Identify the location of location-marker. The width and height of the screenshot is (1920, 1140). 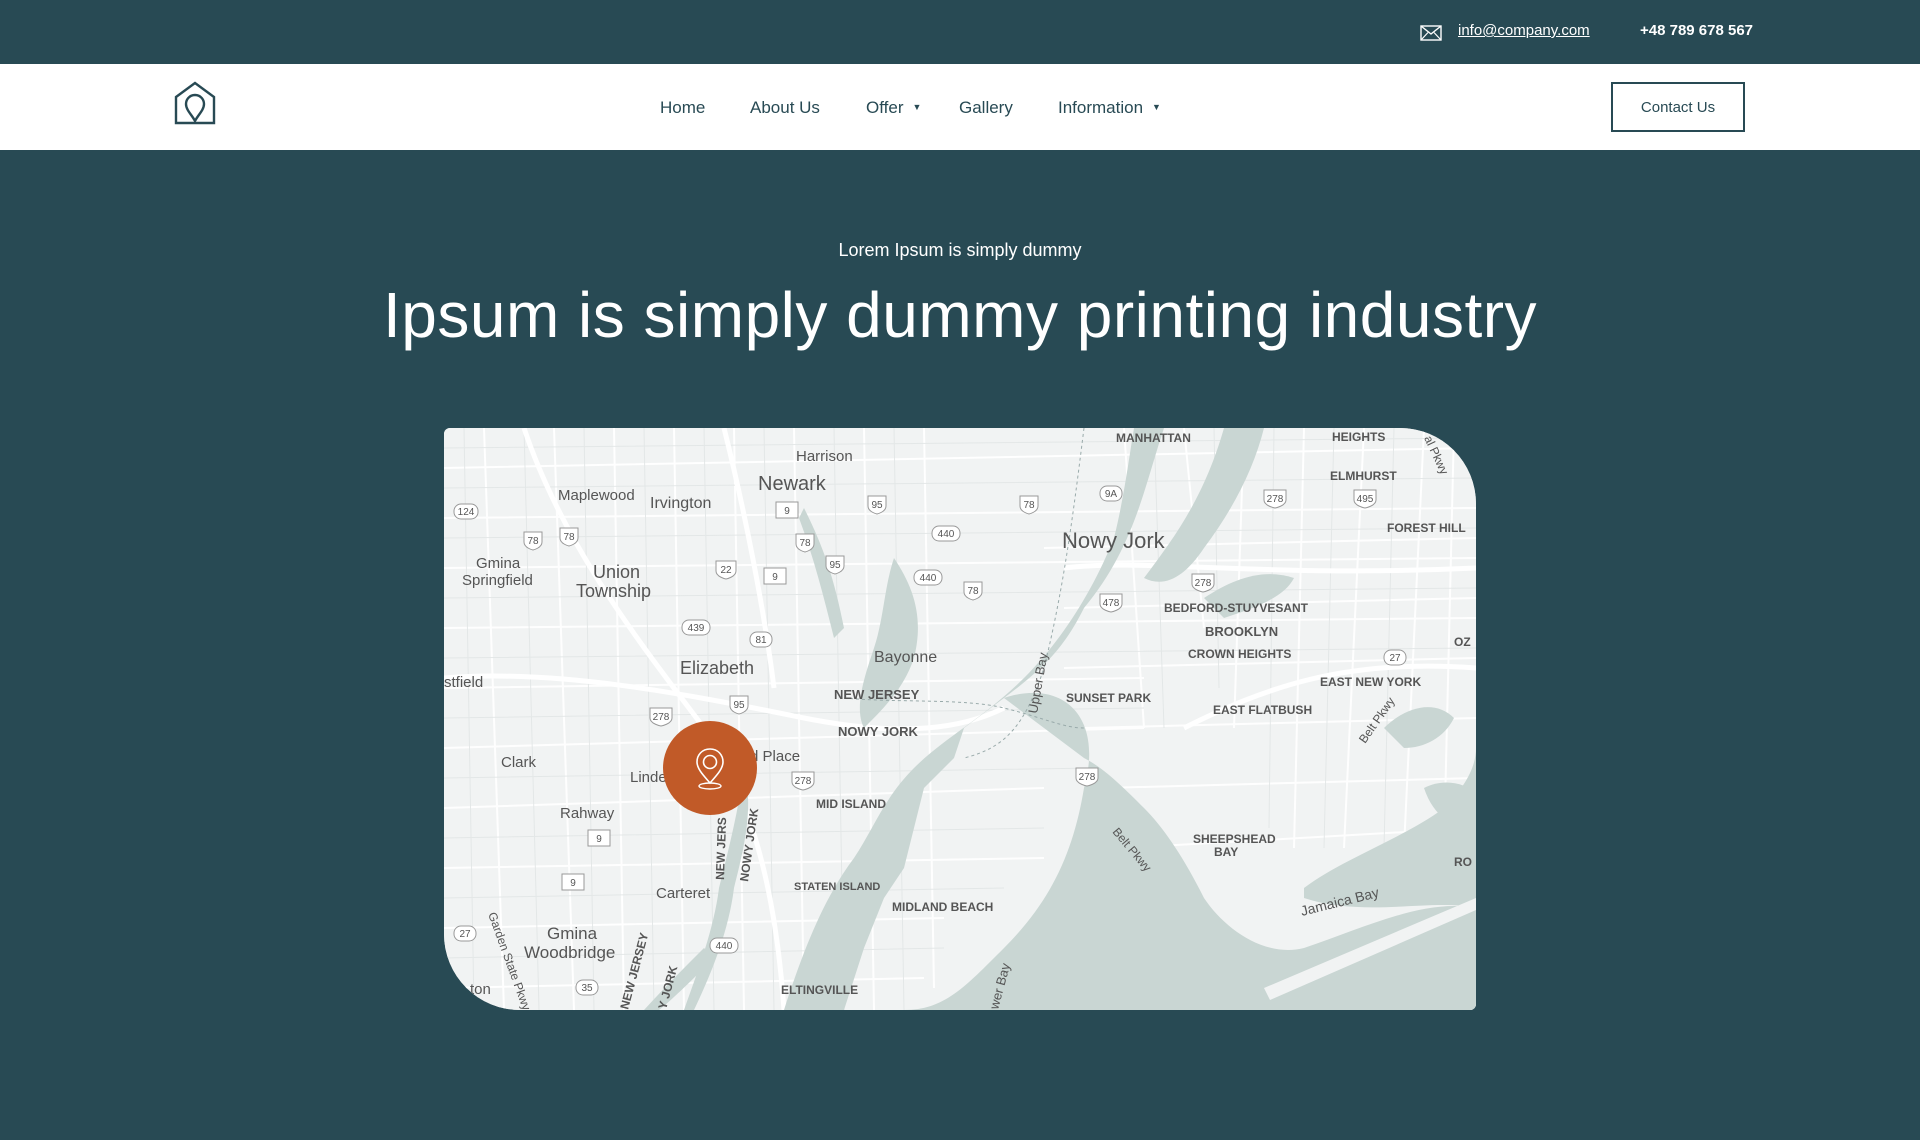
(710, 768).